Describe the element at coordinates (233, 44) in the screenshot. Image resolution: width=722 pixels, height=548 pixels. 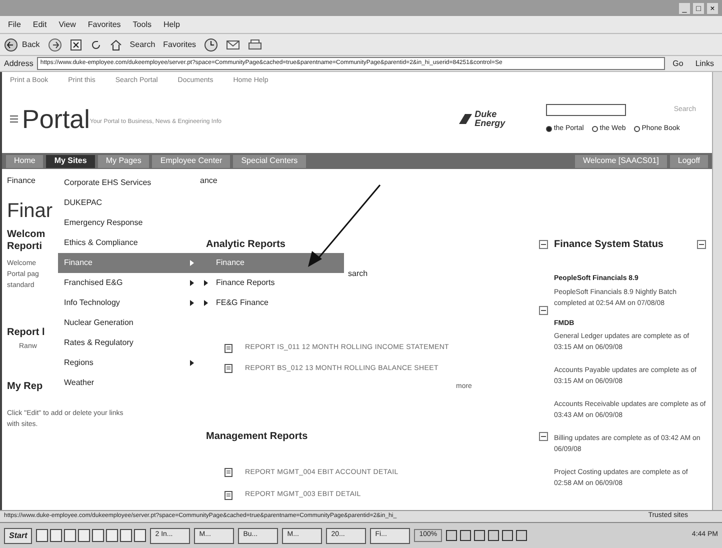
I see `mail-icon` at that location.